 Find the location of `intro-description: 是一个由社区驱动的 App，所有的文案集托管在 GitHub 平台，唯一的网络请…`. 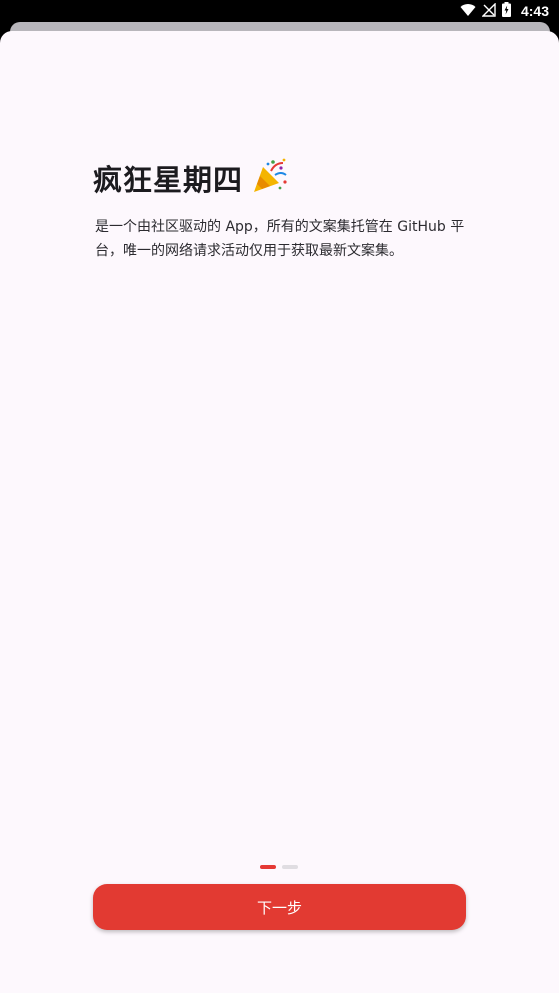

intro-description: 是一个由社区驱动的 App，所有的文案集托管在 GitHub 平台，唯一的网络请… is located at coordinates (280, 239).